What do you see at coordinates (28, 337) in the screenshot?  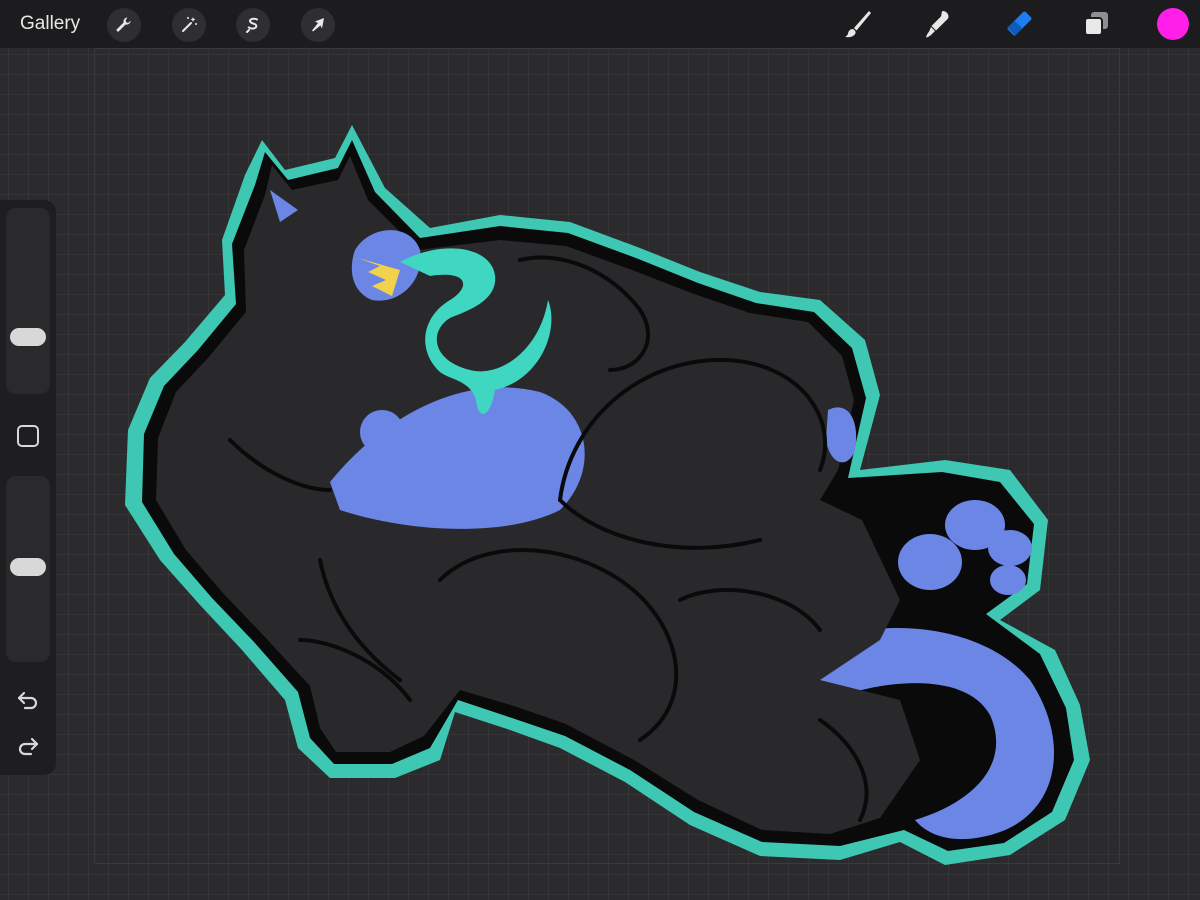 I see `brush-size-thumb` at bounding box center [28, 337].